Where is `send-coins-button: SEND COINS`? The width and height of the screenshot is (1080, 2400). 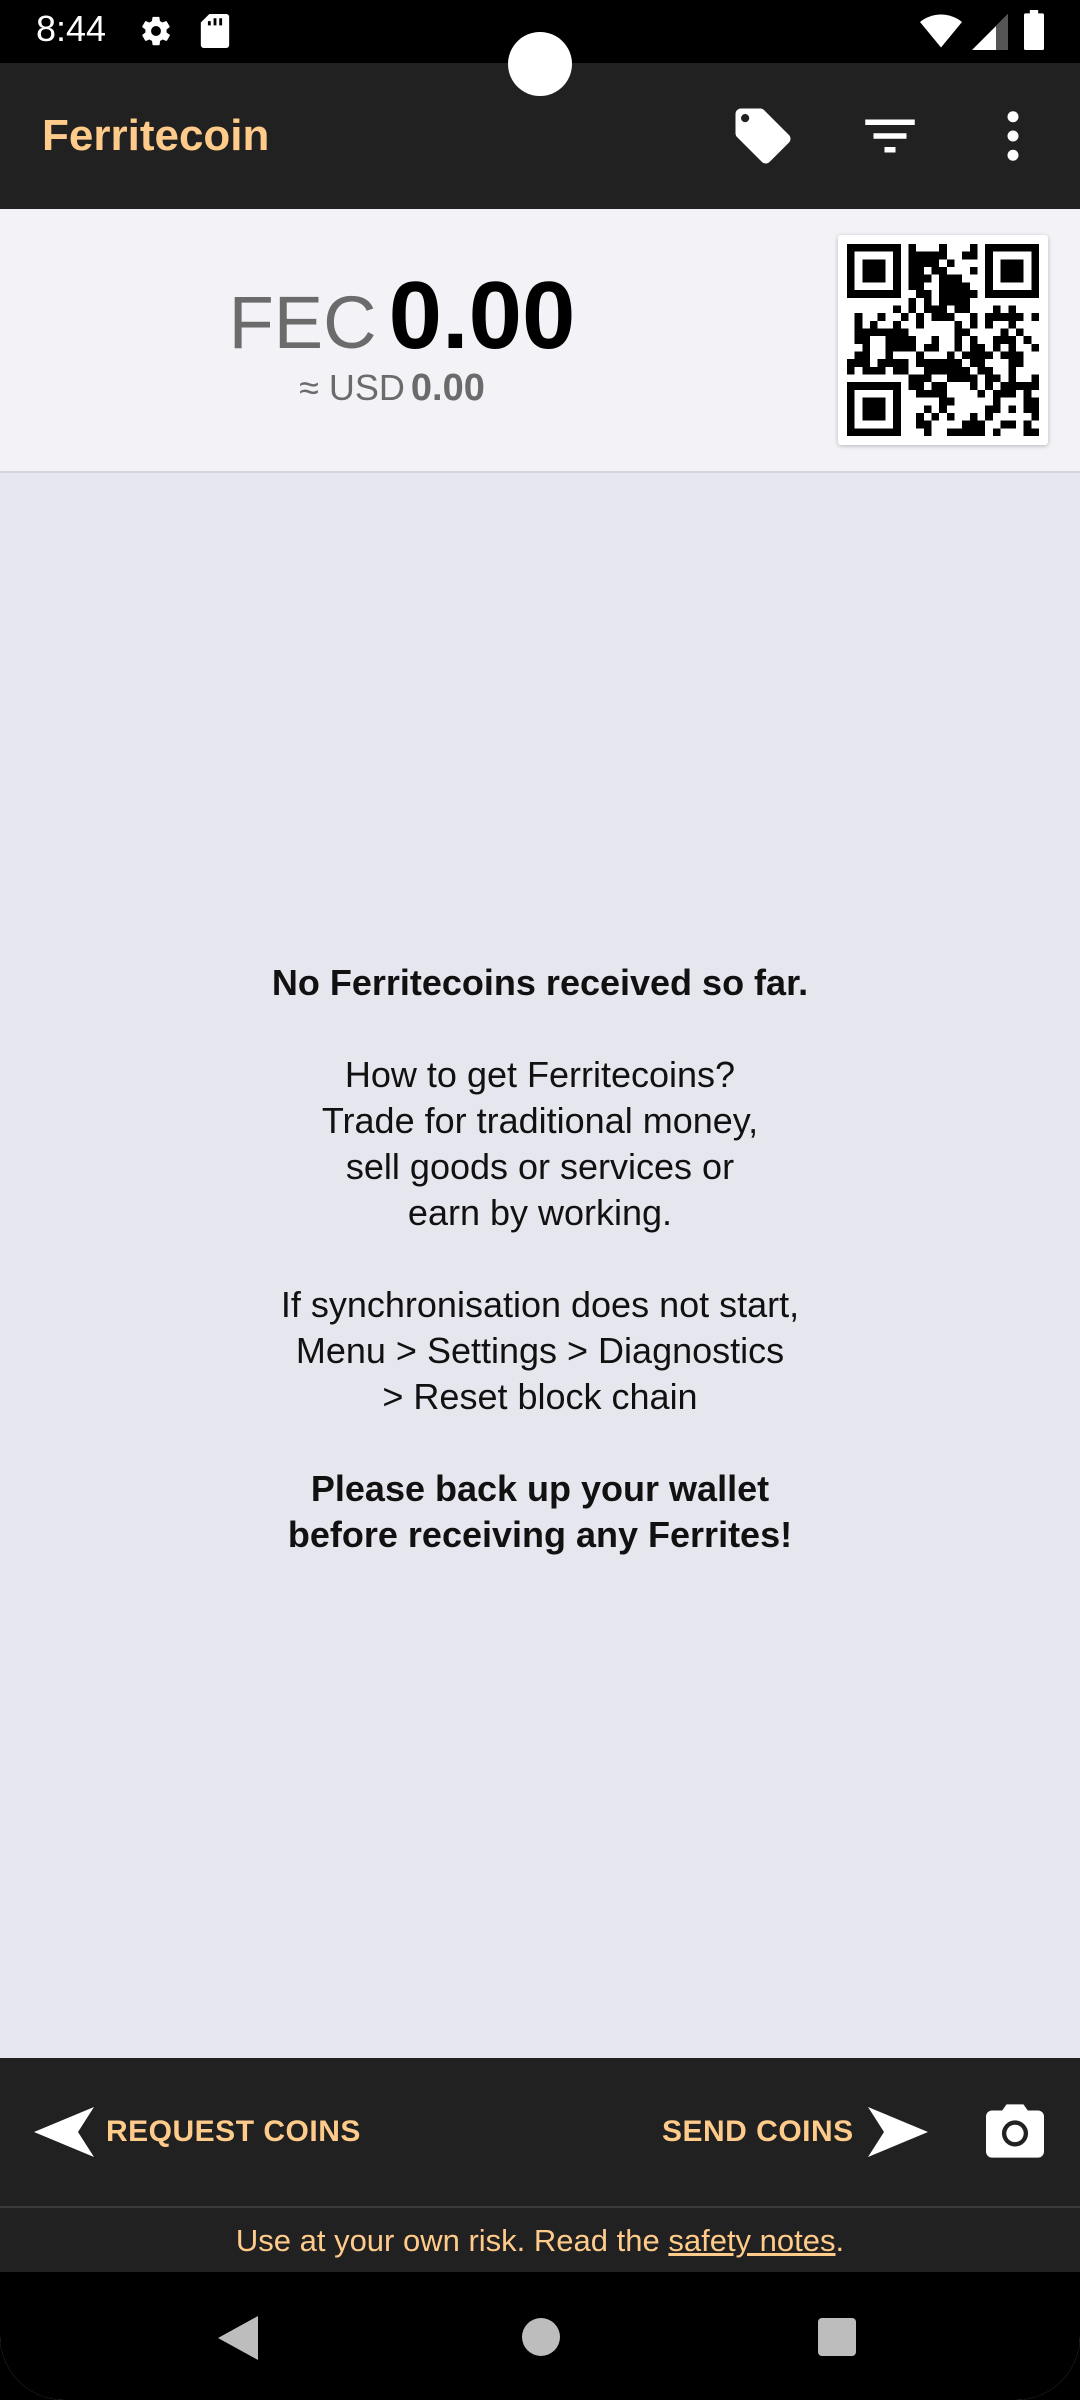
send-coins-button: SEND COINS is located at coordinates (795, 2132).